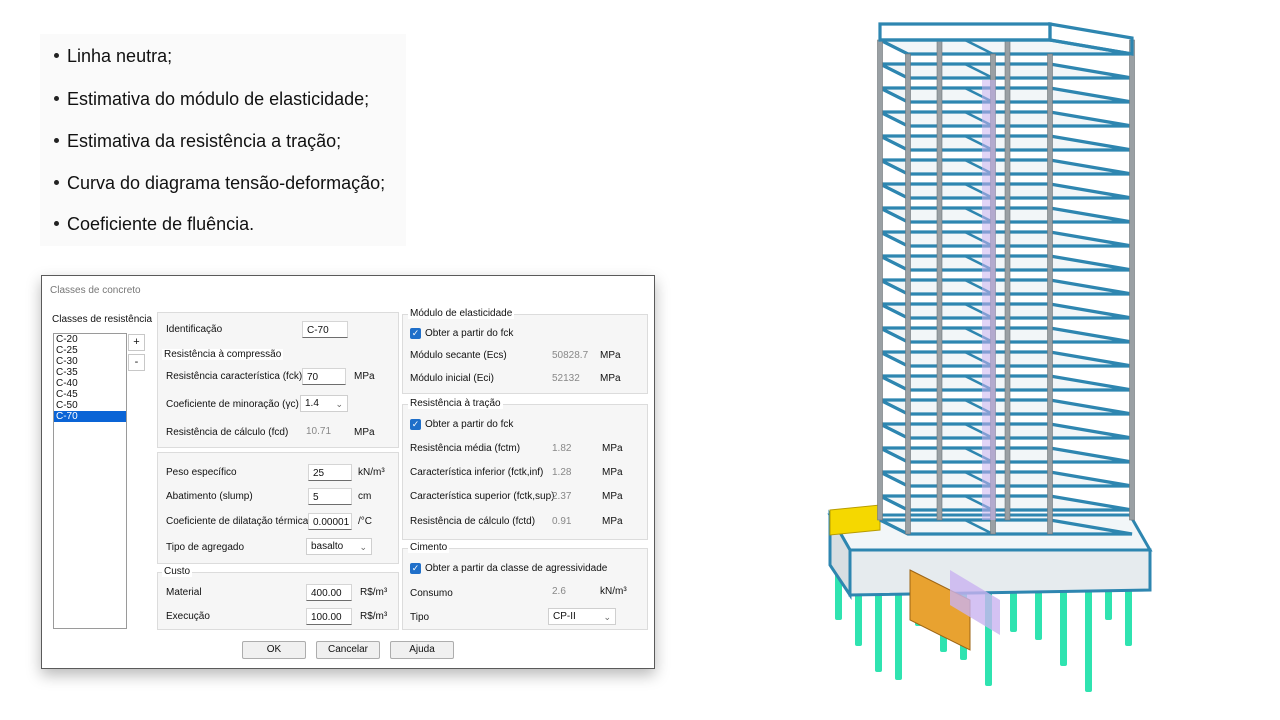 Image resolution: width=1280 pixels, height=720 pixels. What do you see at coordinates (562, 448) in the screenshot?
I see `fctm-value: 1.82` at bounding box center [562, 448].